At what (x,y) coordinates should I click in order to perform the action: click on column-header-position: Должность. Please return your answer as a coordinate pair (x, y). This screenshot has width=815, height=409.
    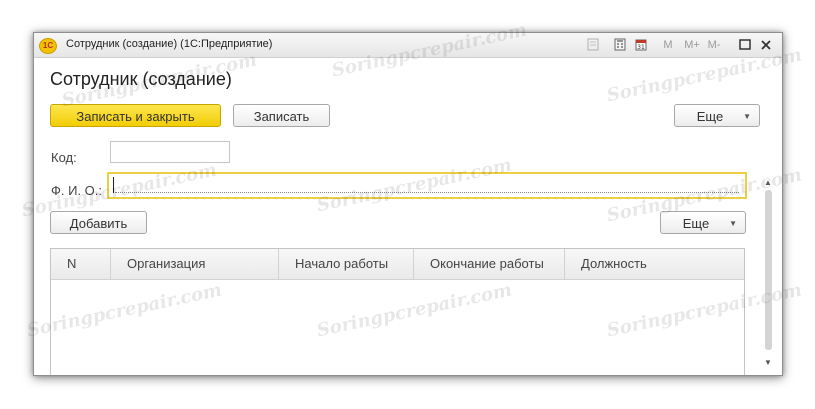
    Looking at the image, I should click on (654, 264).